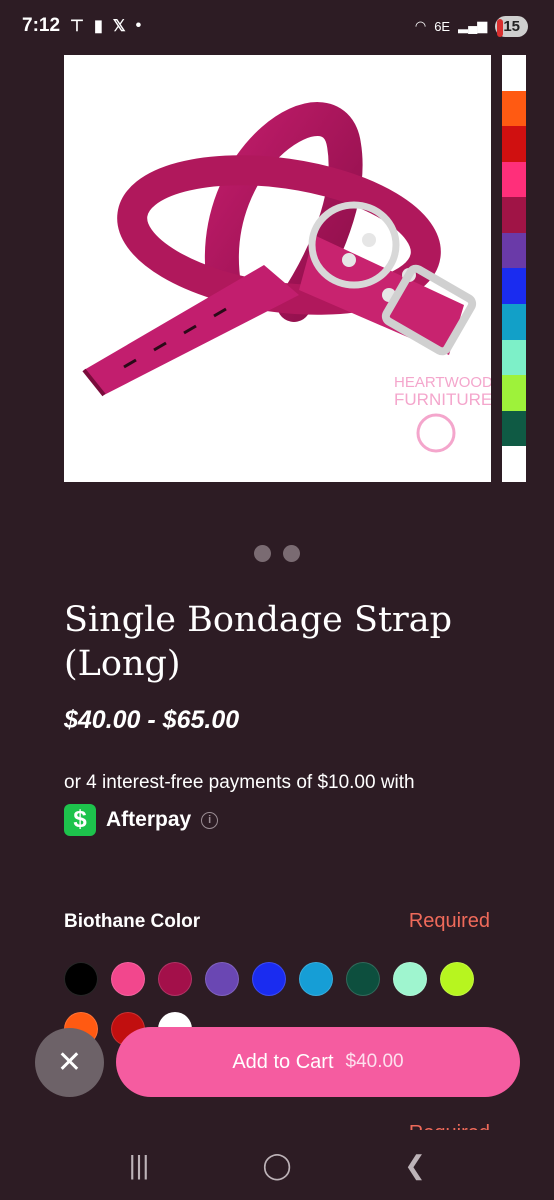 Image resolution: width=554 pixels, height=1200 pixels. I want to click on color-option-header: Biothane Color Required, so click(277, 921).